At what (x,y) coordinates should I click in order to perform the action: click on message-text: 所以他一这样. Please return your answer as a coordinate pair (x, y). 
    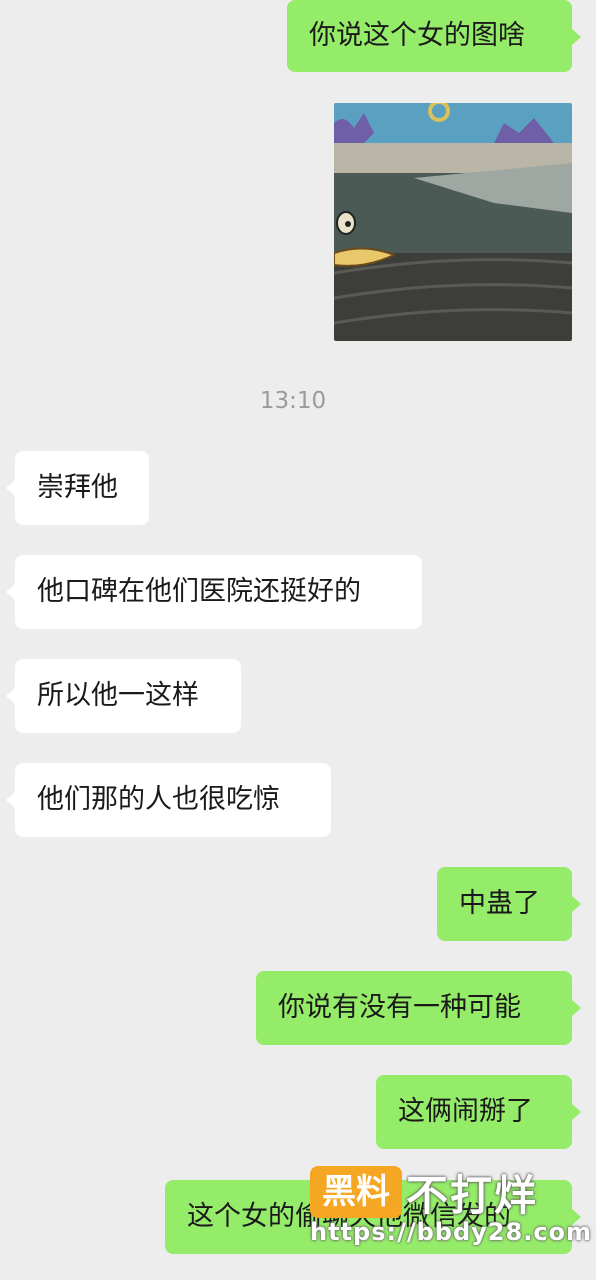
    Looking at the image, I should click on (118, 695).